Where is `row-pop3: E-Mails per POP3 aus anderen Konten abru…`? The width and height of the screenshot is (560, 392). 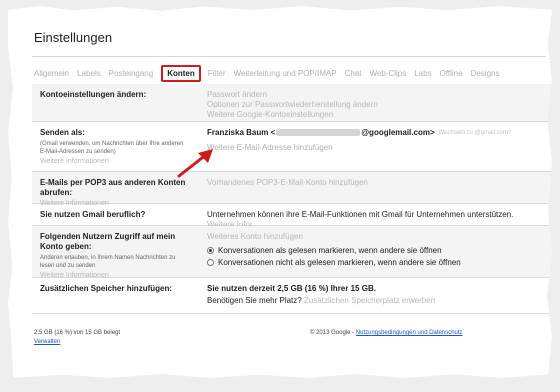
row-pop3: E-Mails per POP3 aus anderen Konten abru… is located at coordinates (292, 189).